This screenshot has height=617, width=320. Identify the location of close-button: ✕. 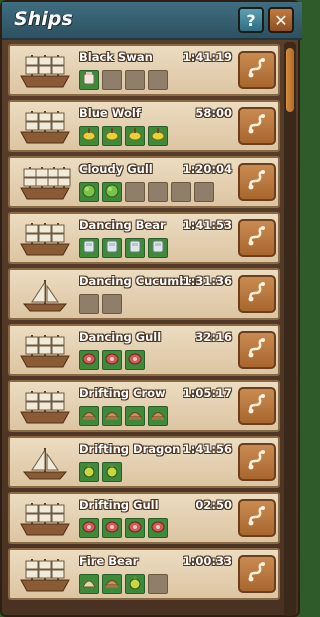
(281, 20).